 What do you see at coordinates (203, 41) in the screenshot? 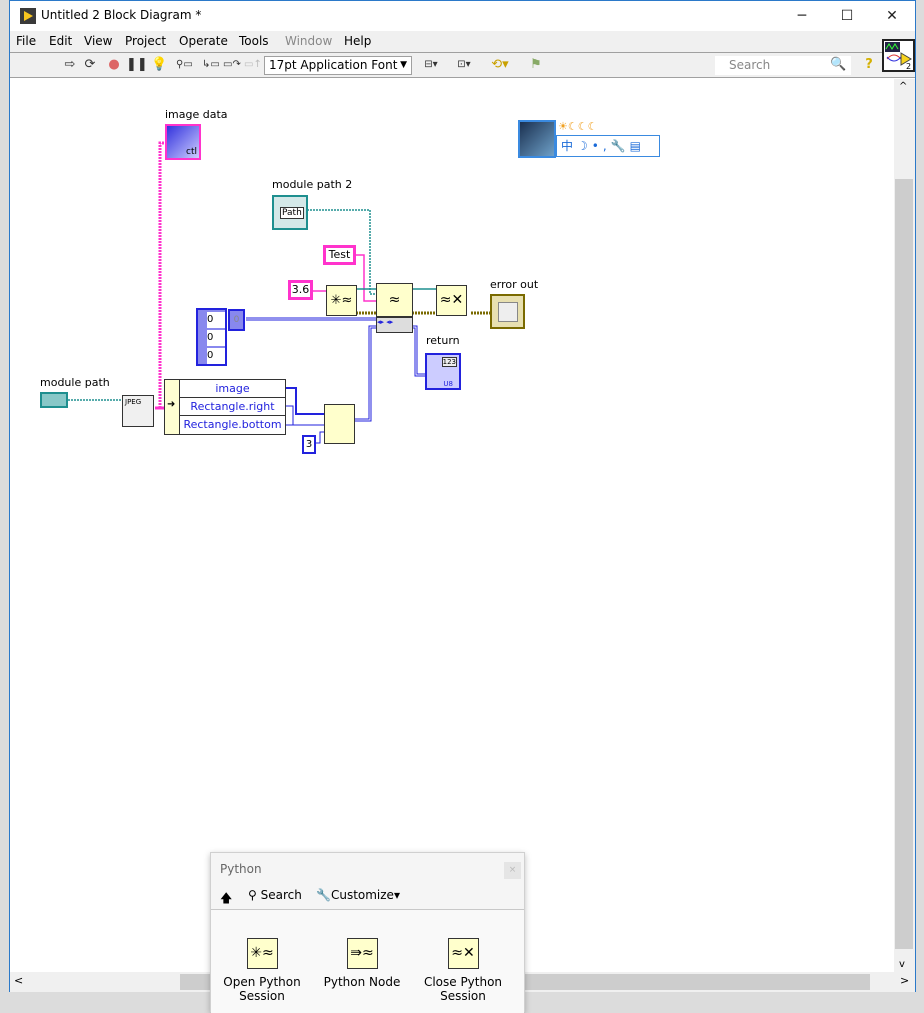
I see `menu-operate: Operate` at bounding box center [203, 41].